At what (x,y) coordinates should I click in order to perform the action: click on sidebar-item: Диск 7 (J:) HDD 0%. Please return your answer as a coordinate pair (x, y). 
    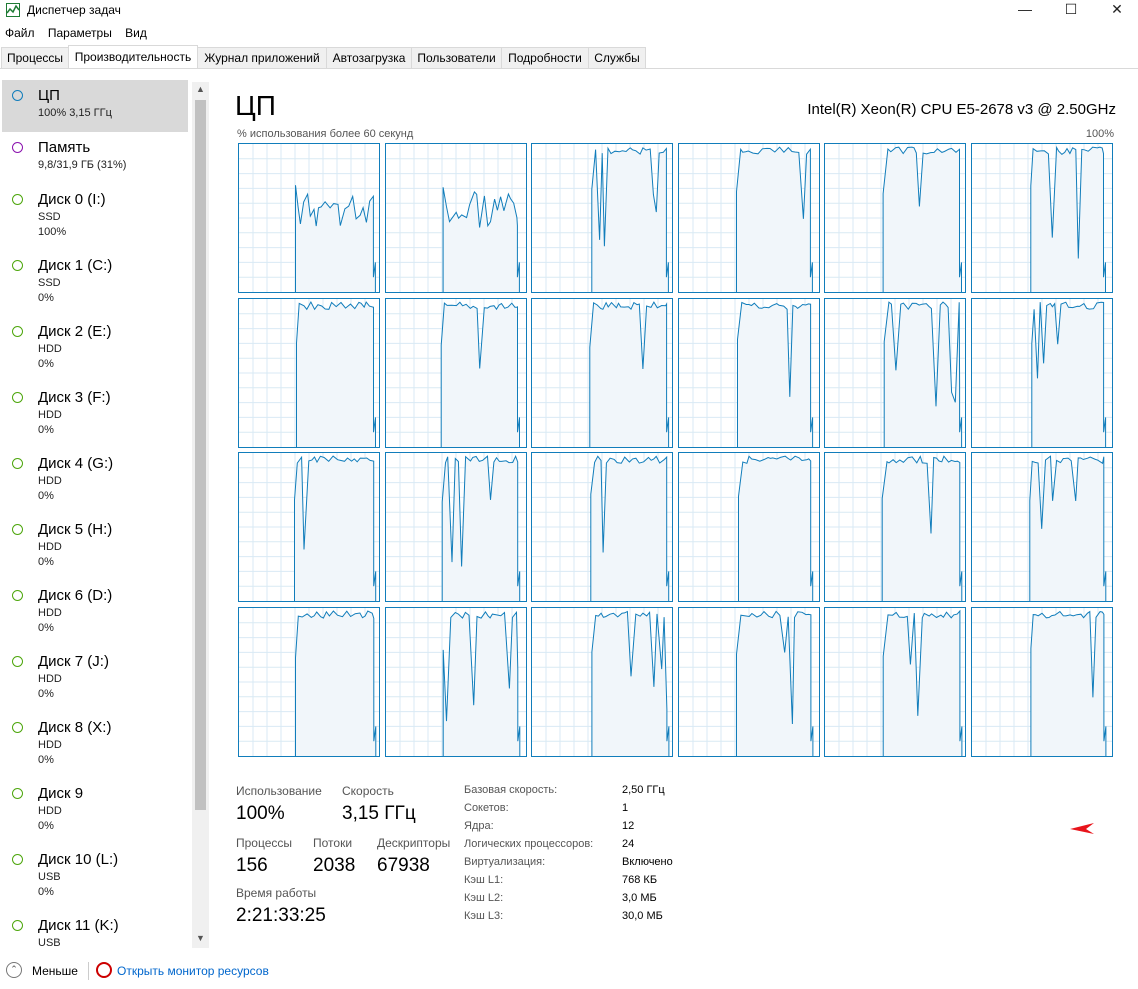
    Looking at the image, I should click on (95, 679).